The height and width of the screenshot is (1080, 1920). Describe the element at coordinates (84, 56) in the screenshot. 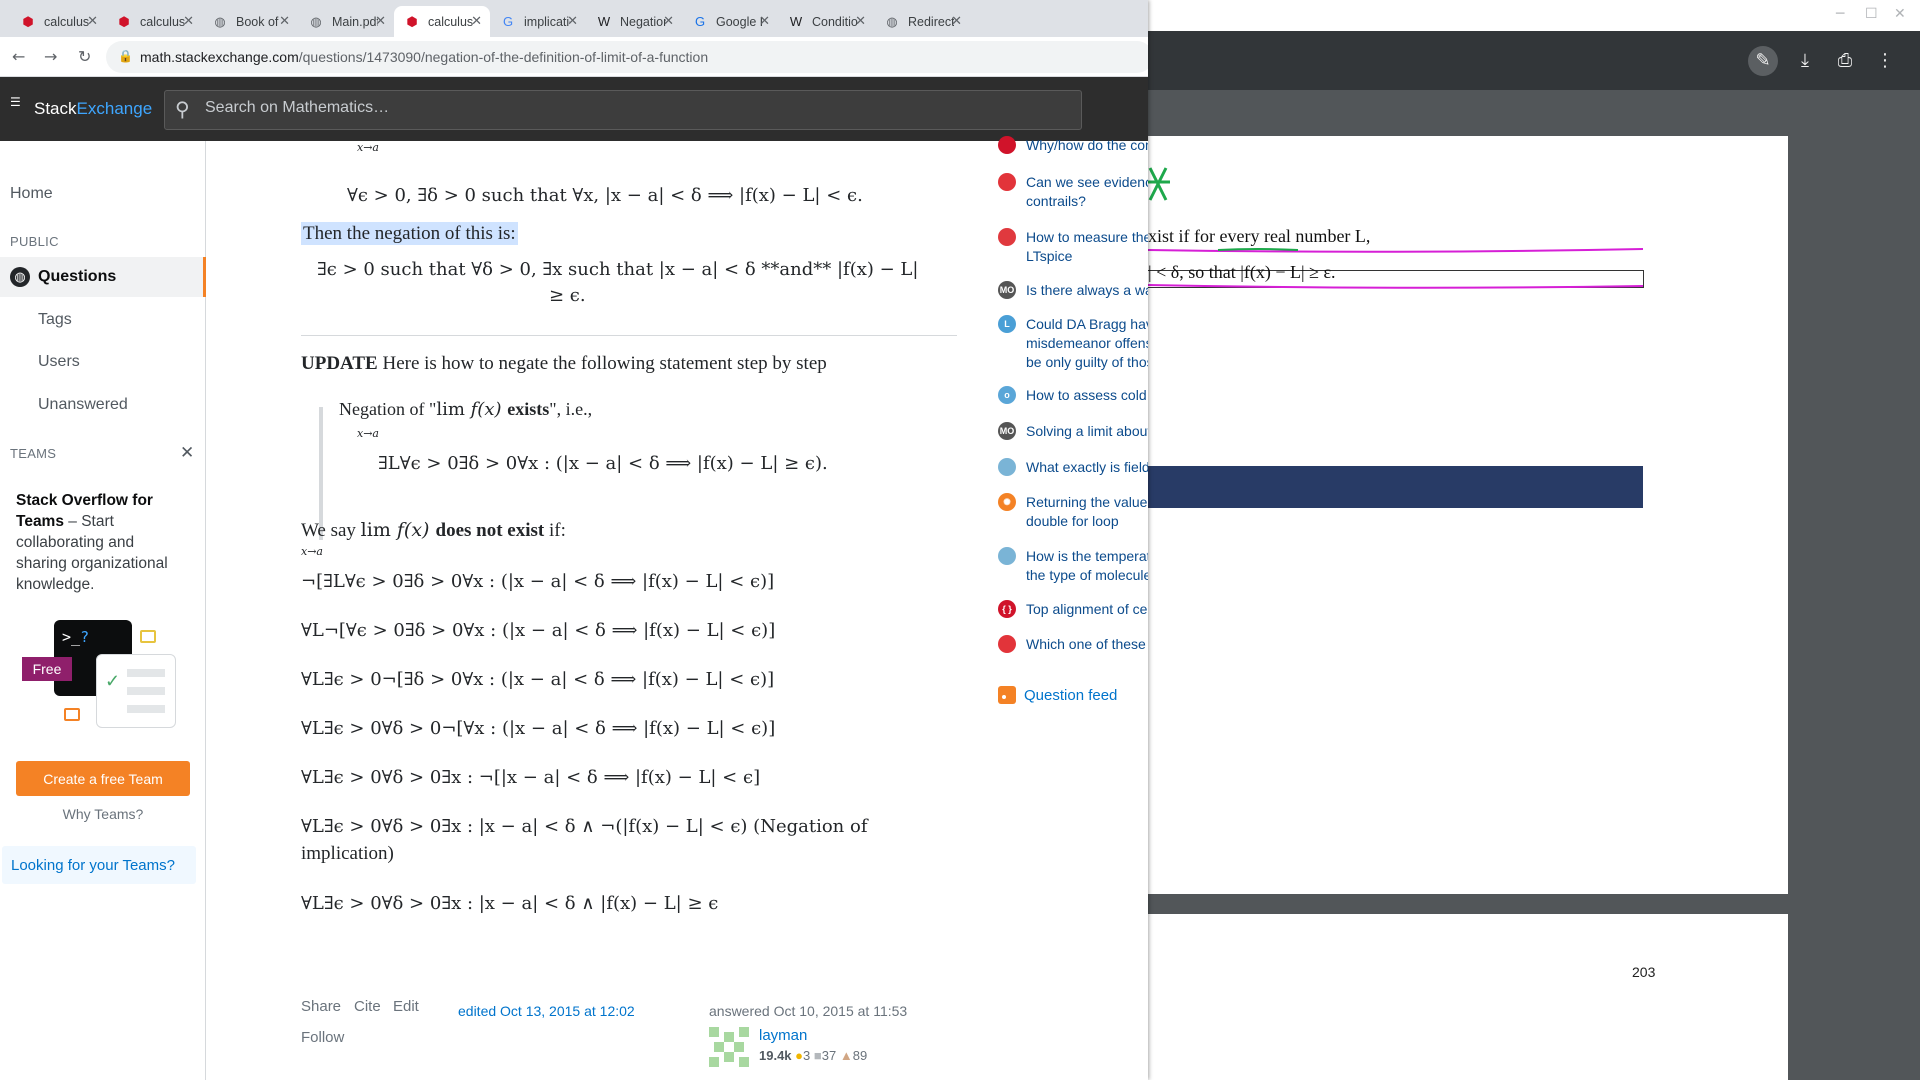

I see `reload-icon: ↻` at that location.